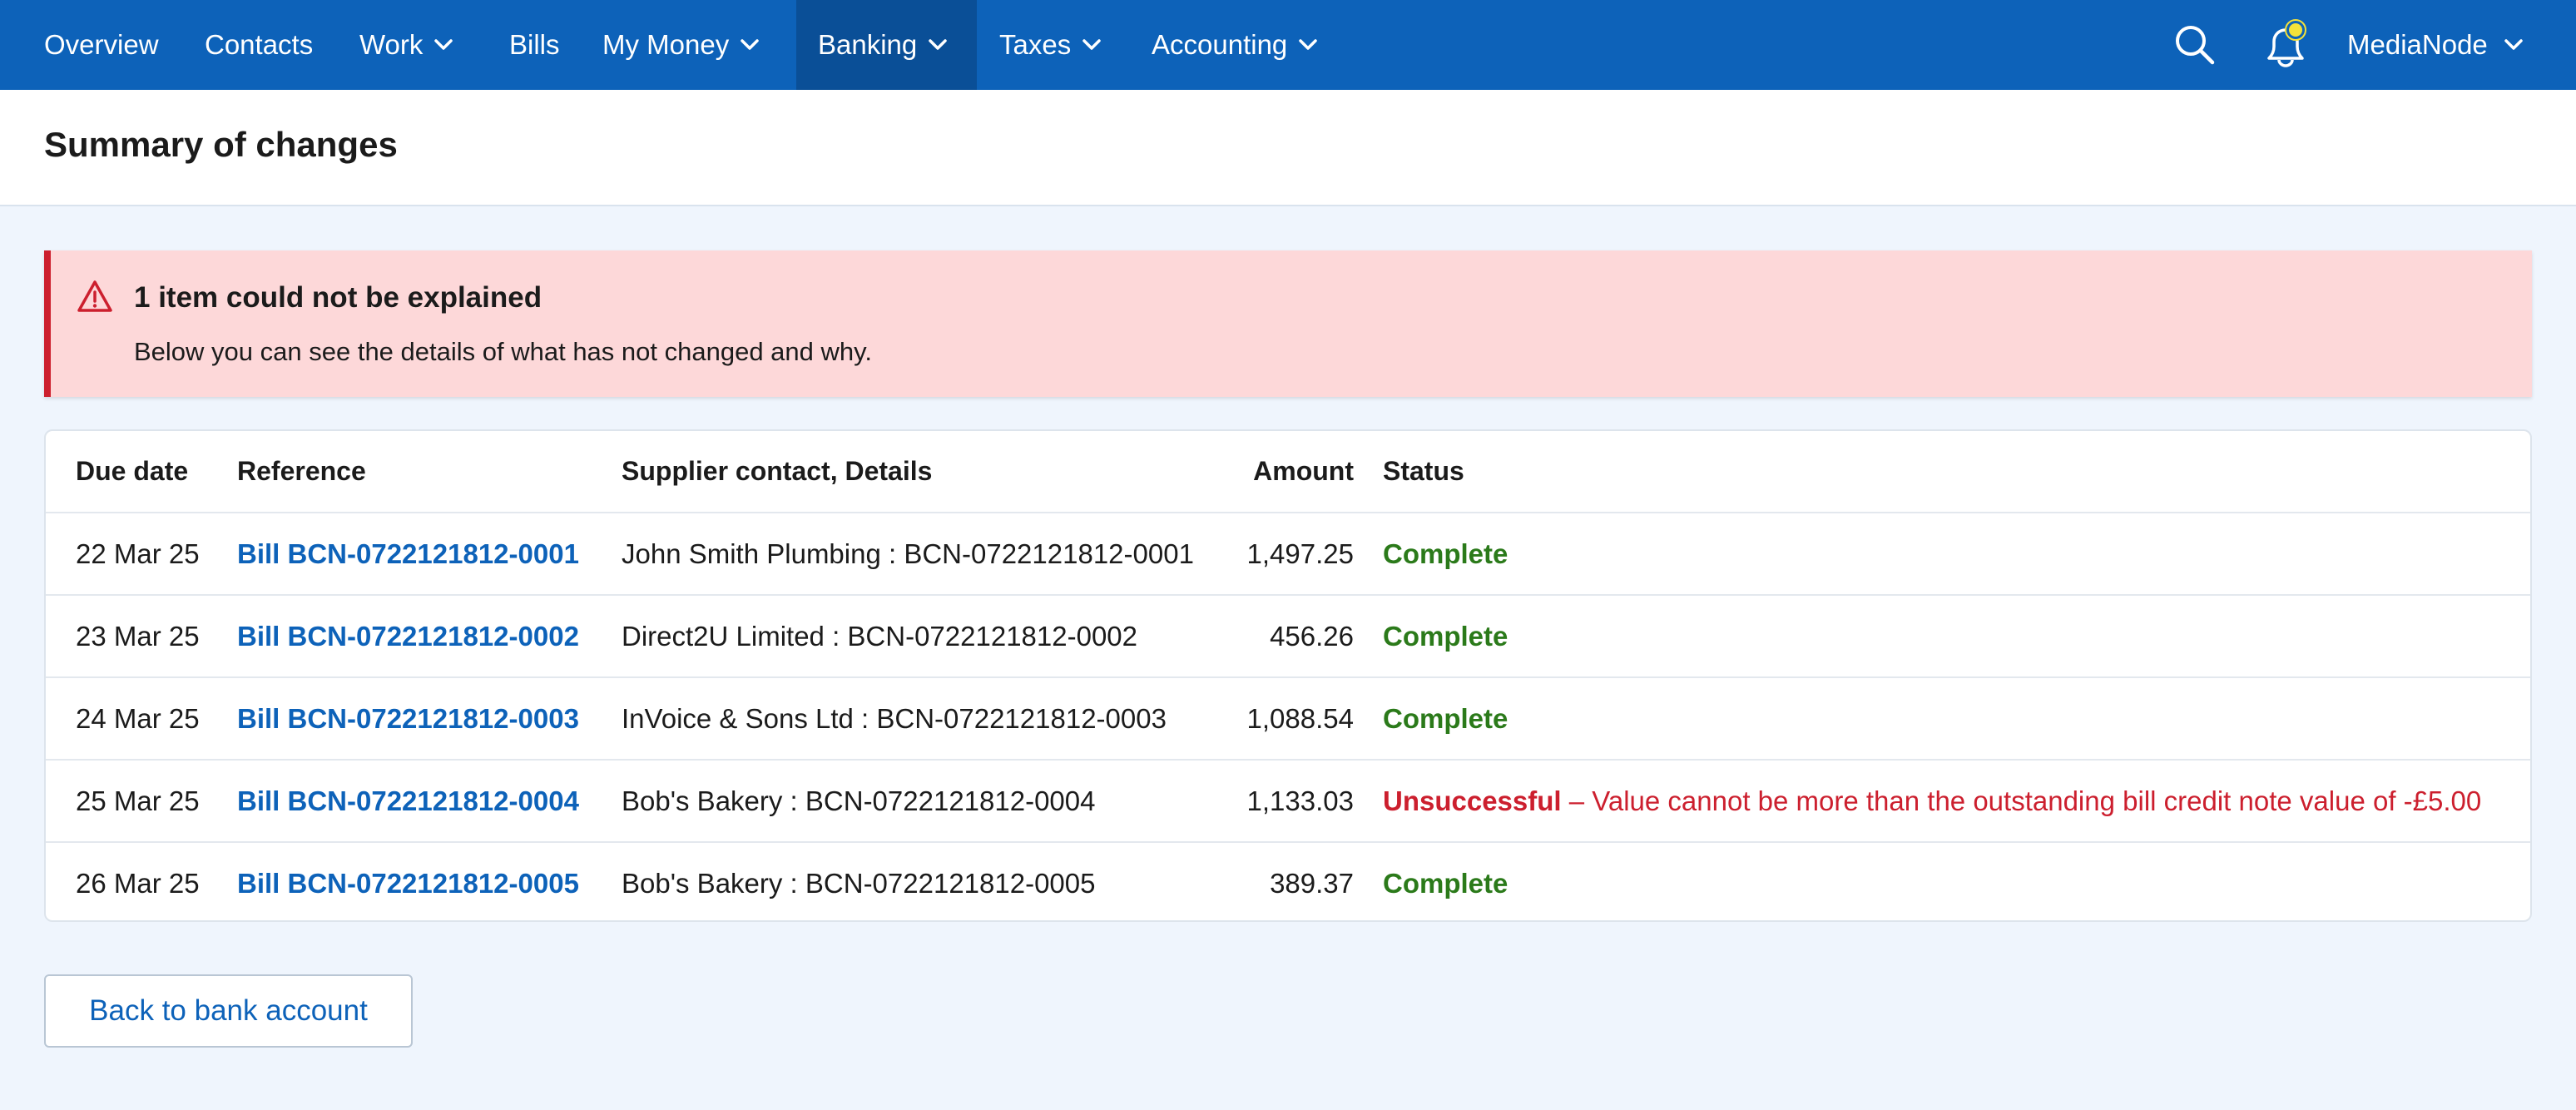 The height and width of the screenshot is (1110, 2576). I want to click on nav-item-label: My Money, so click(666, 44).